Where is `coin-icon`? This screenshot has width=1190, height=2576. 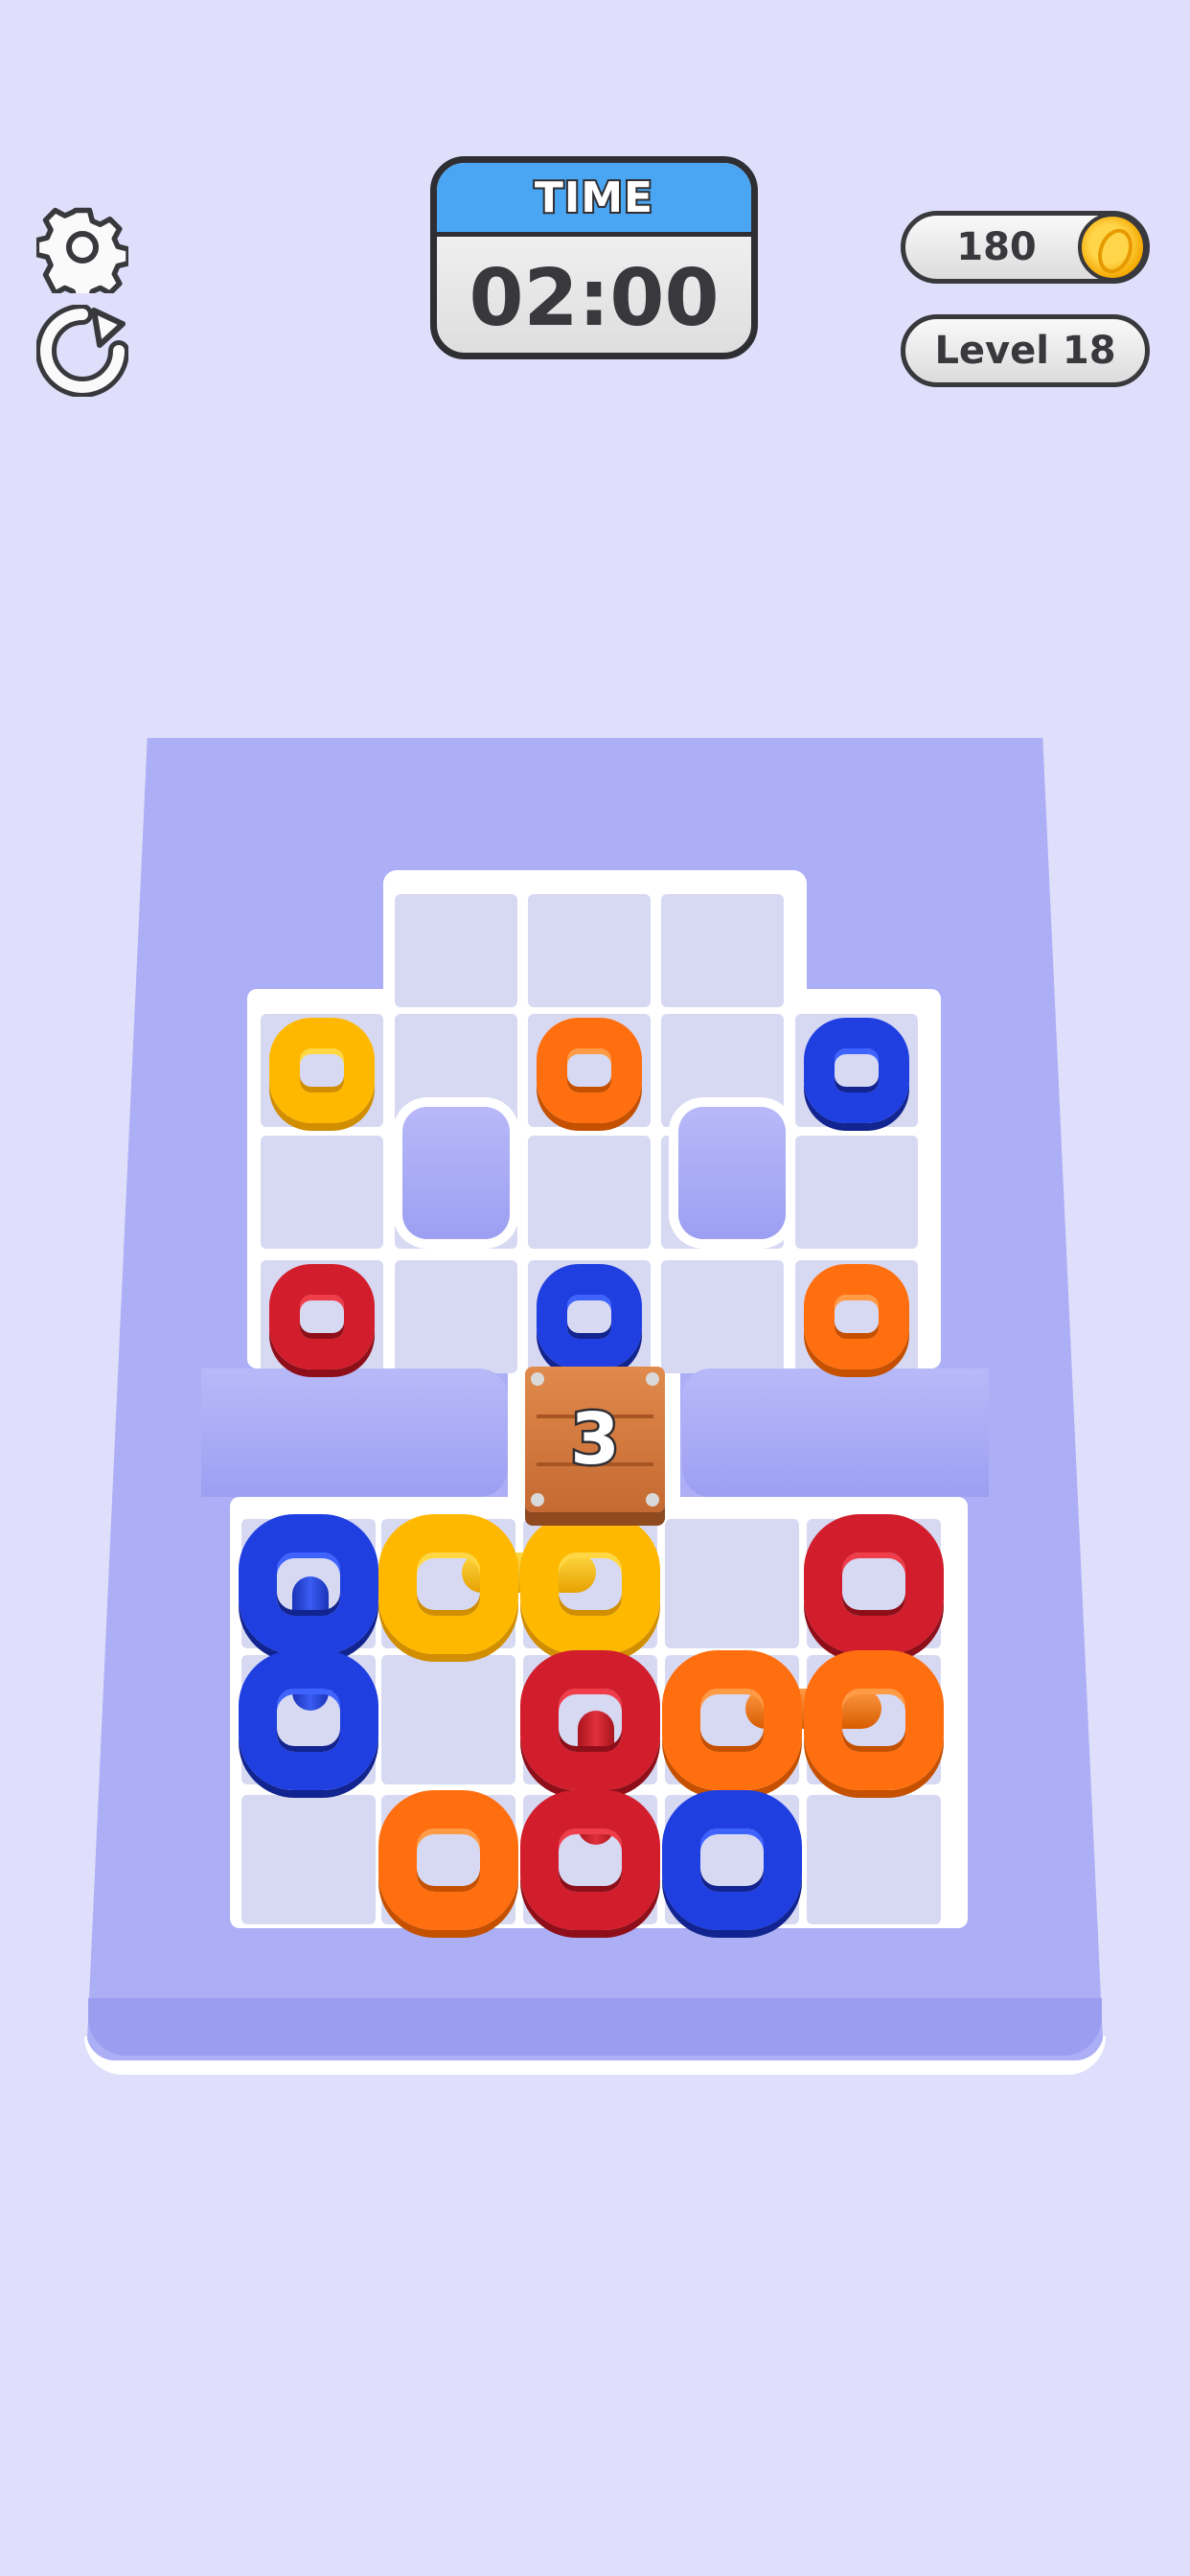
coin-icon is located at coordinates (1112, 247).